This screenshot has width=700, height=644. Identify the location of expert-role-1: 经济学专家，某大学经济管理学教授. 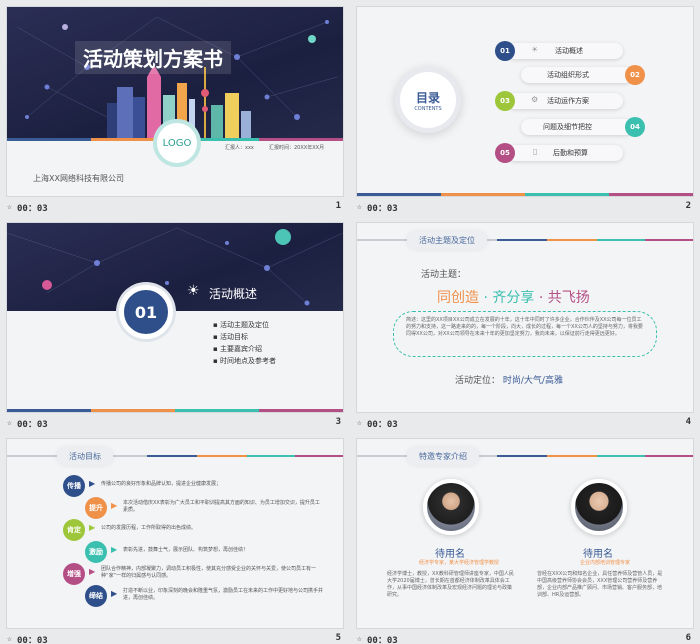
(458, 563).